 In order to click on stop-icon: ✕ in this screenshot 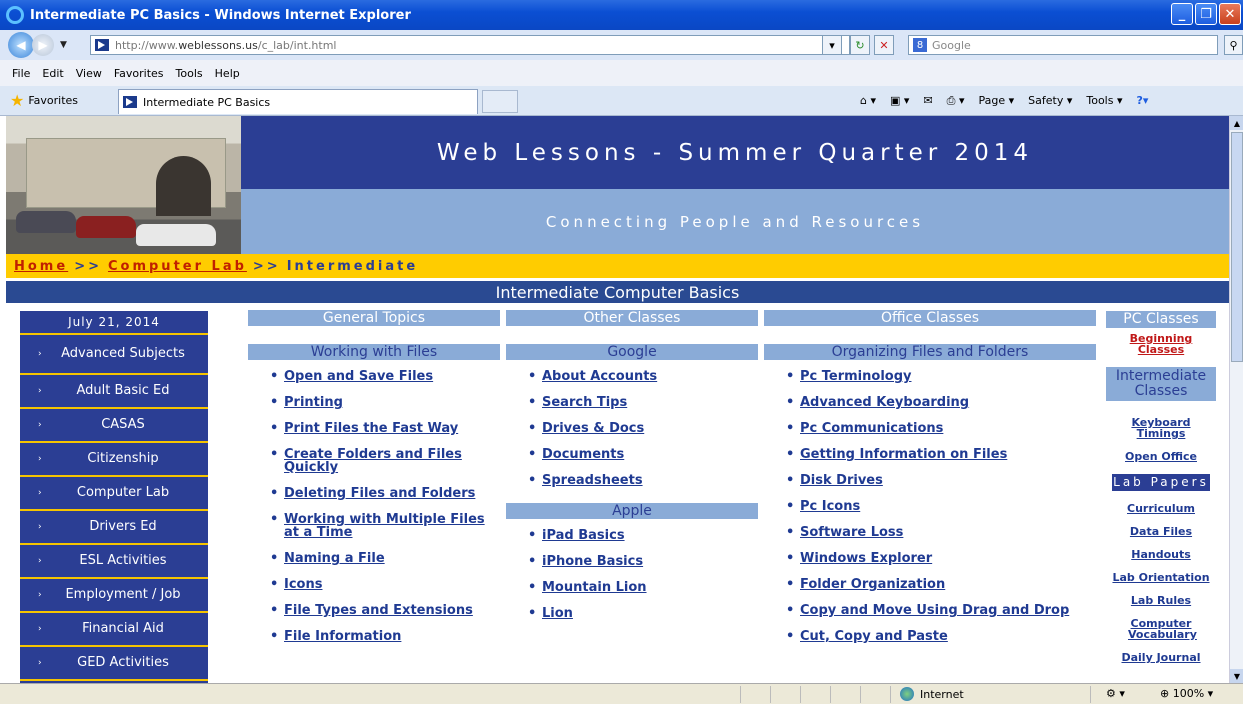, I will do `click(884, 45)`.